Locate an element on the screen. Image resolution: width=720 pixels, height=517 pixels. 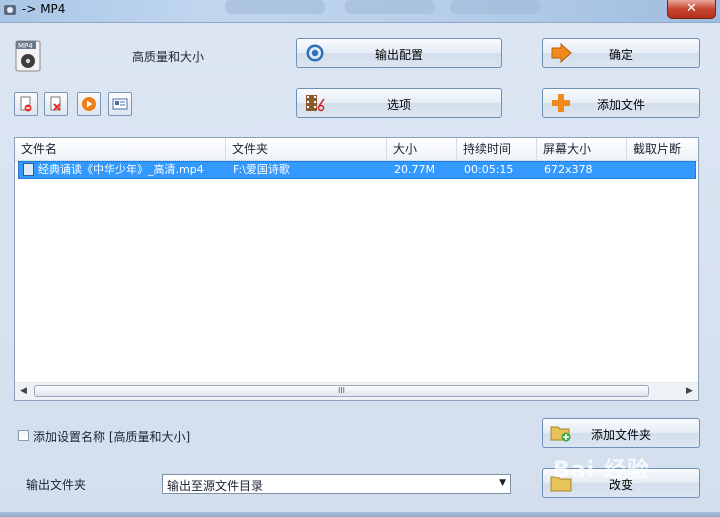
output-folder-value: 输出至源文件目录 is located at coordinates (215, 486).